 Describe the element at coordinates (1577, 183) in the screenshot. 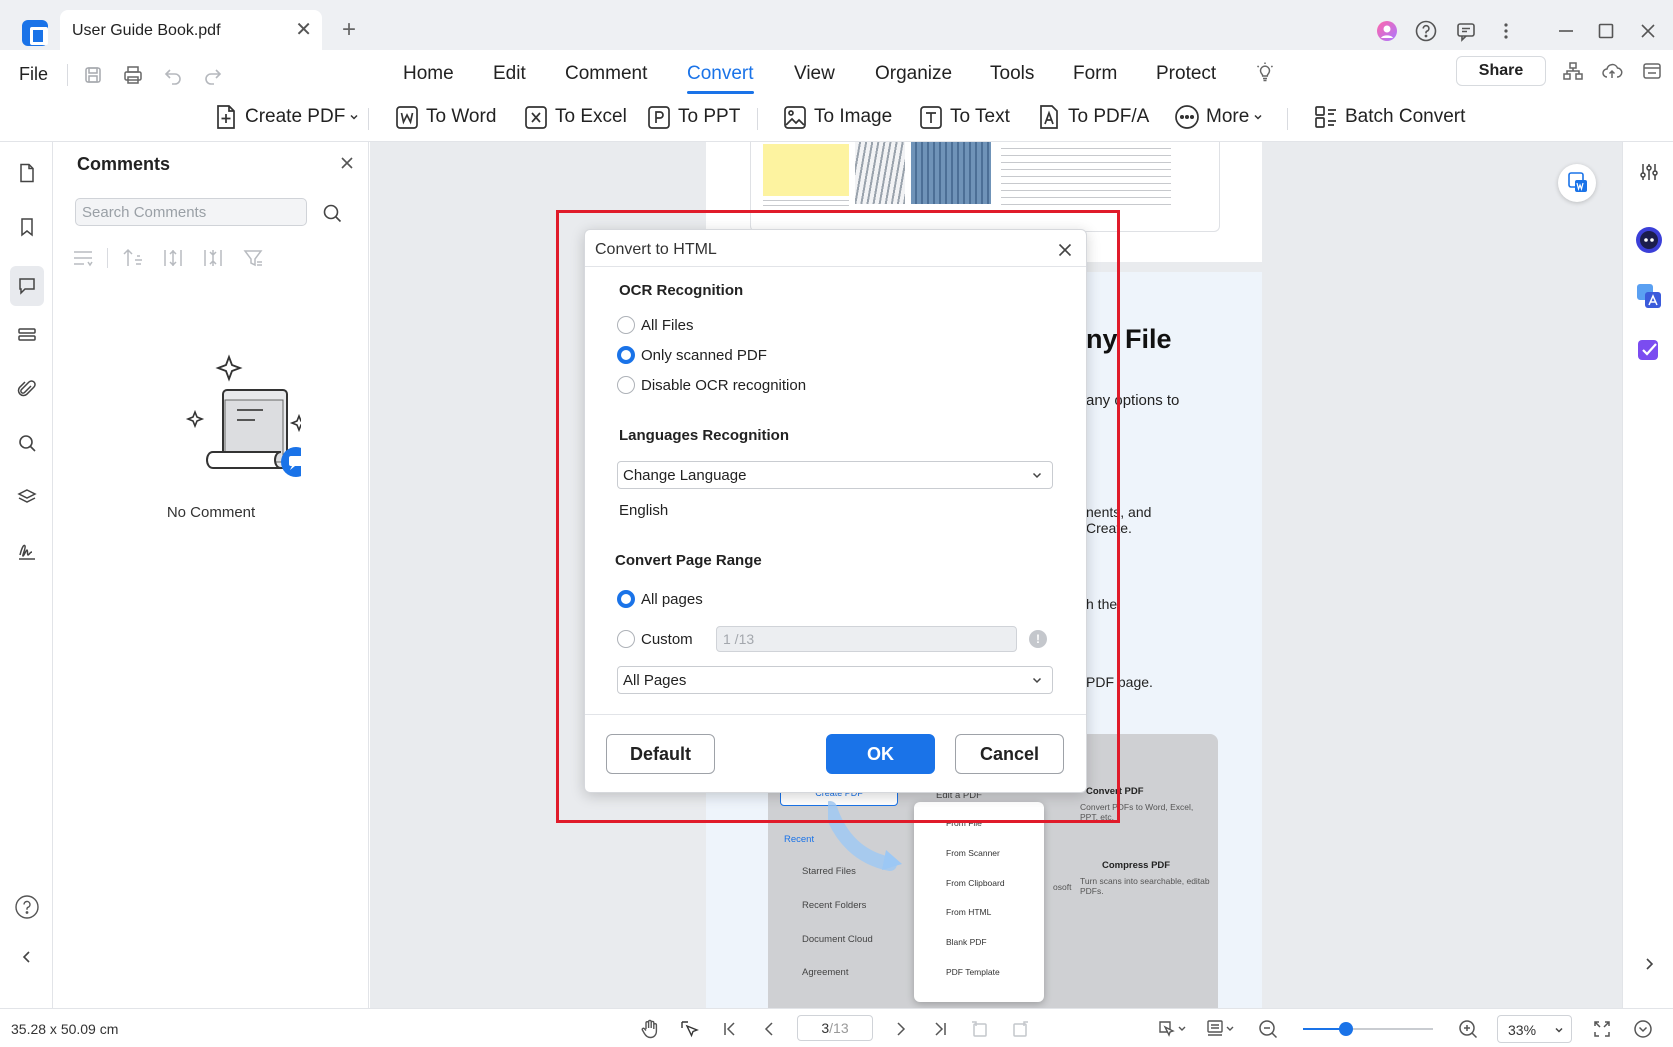

I see `convert-to-word-float-icon` at that location.